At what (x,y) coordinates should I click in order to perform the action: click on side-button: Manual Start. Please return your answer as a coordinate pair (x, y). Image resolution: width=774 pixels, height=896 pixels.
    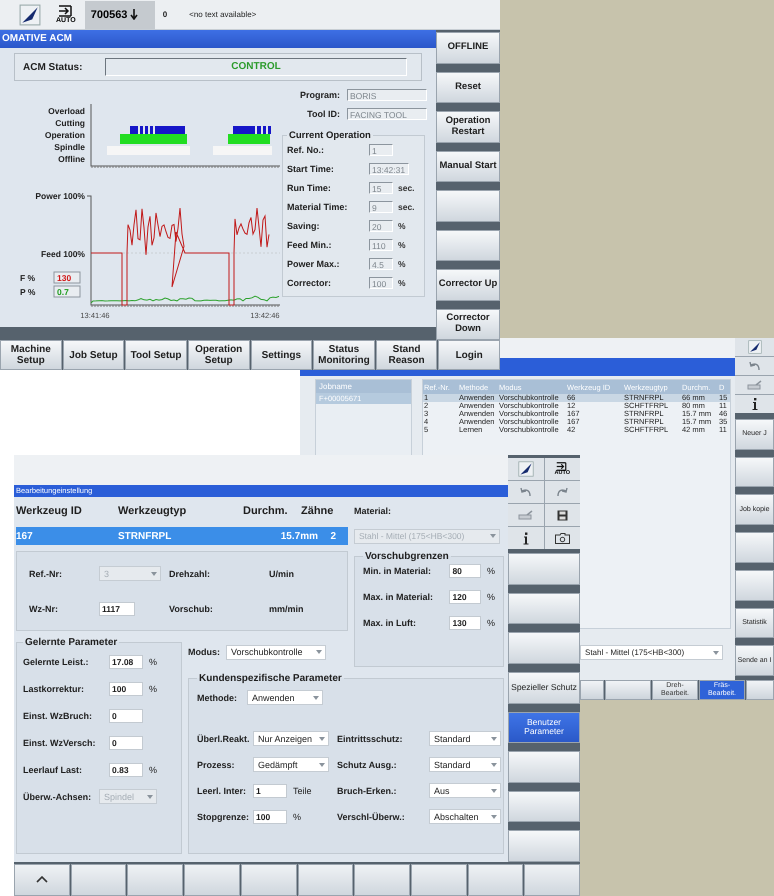
    Looking at the image, I should click on (468, 166).